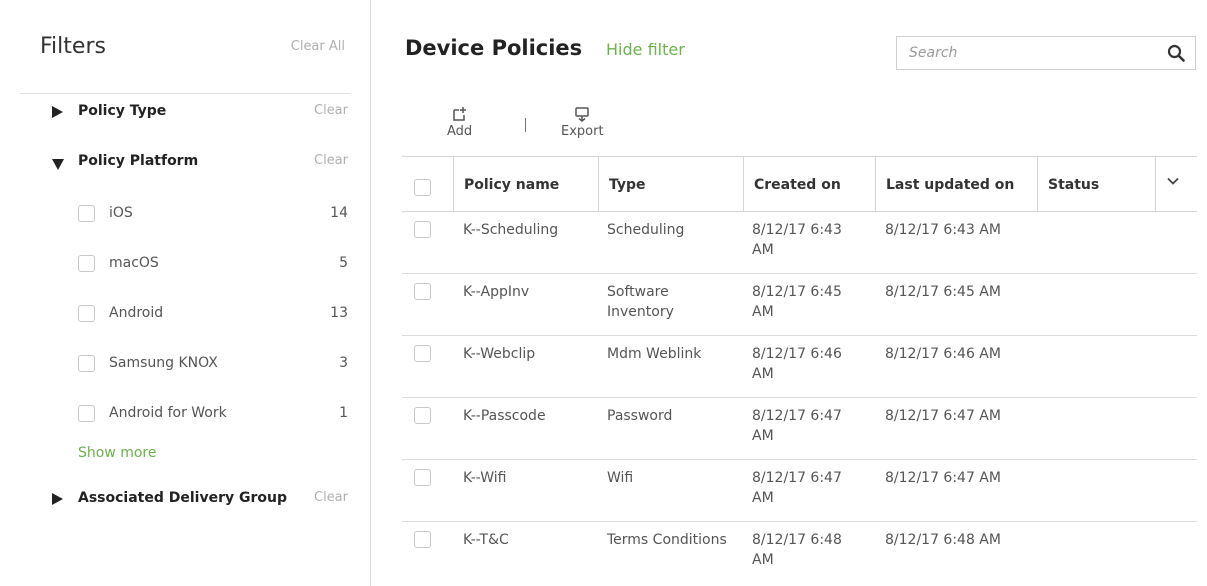 The width and height of the screenshot is (1207, 586). What do you see at coordinates (943, 354) in the screenshot?
I see `cell-last-updated-on: 8/12/17 6:46 AM` at bounding box center [943, 354].